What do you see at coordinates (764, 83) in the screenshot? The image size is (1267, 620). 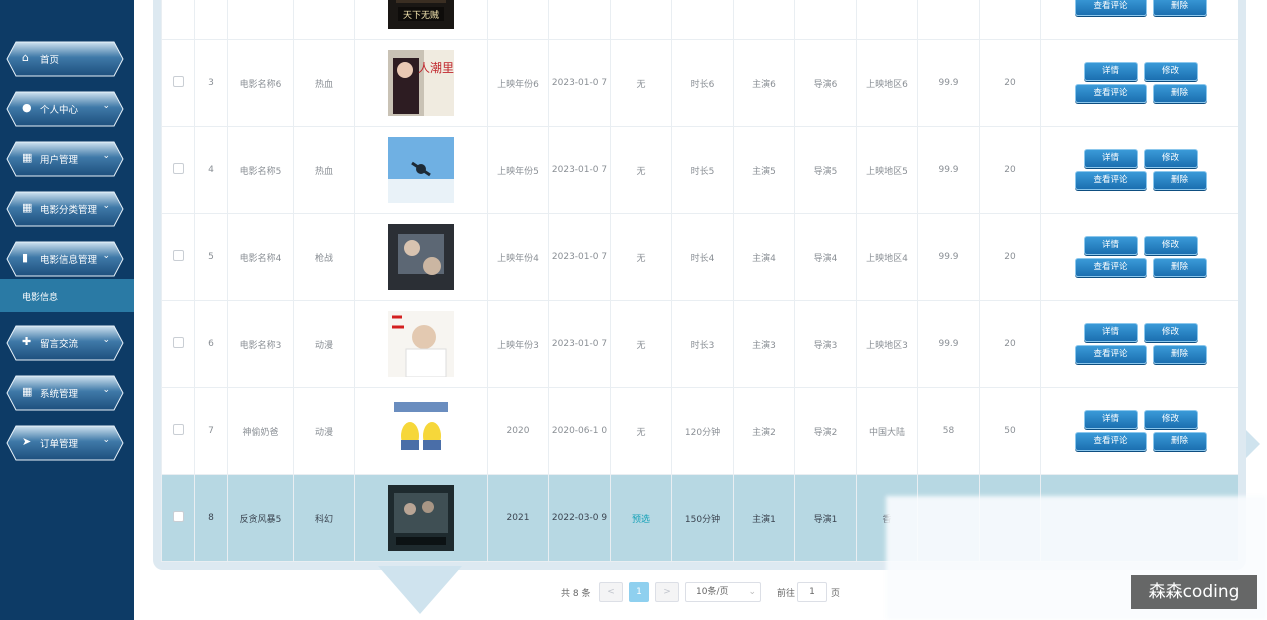 I see `cell-actor: 主演6` at bounding box center [764, 83].